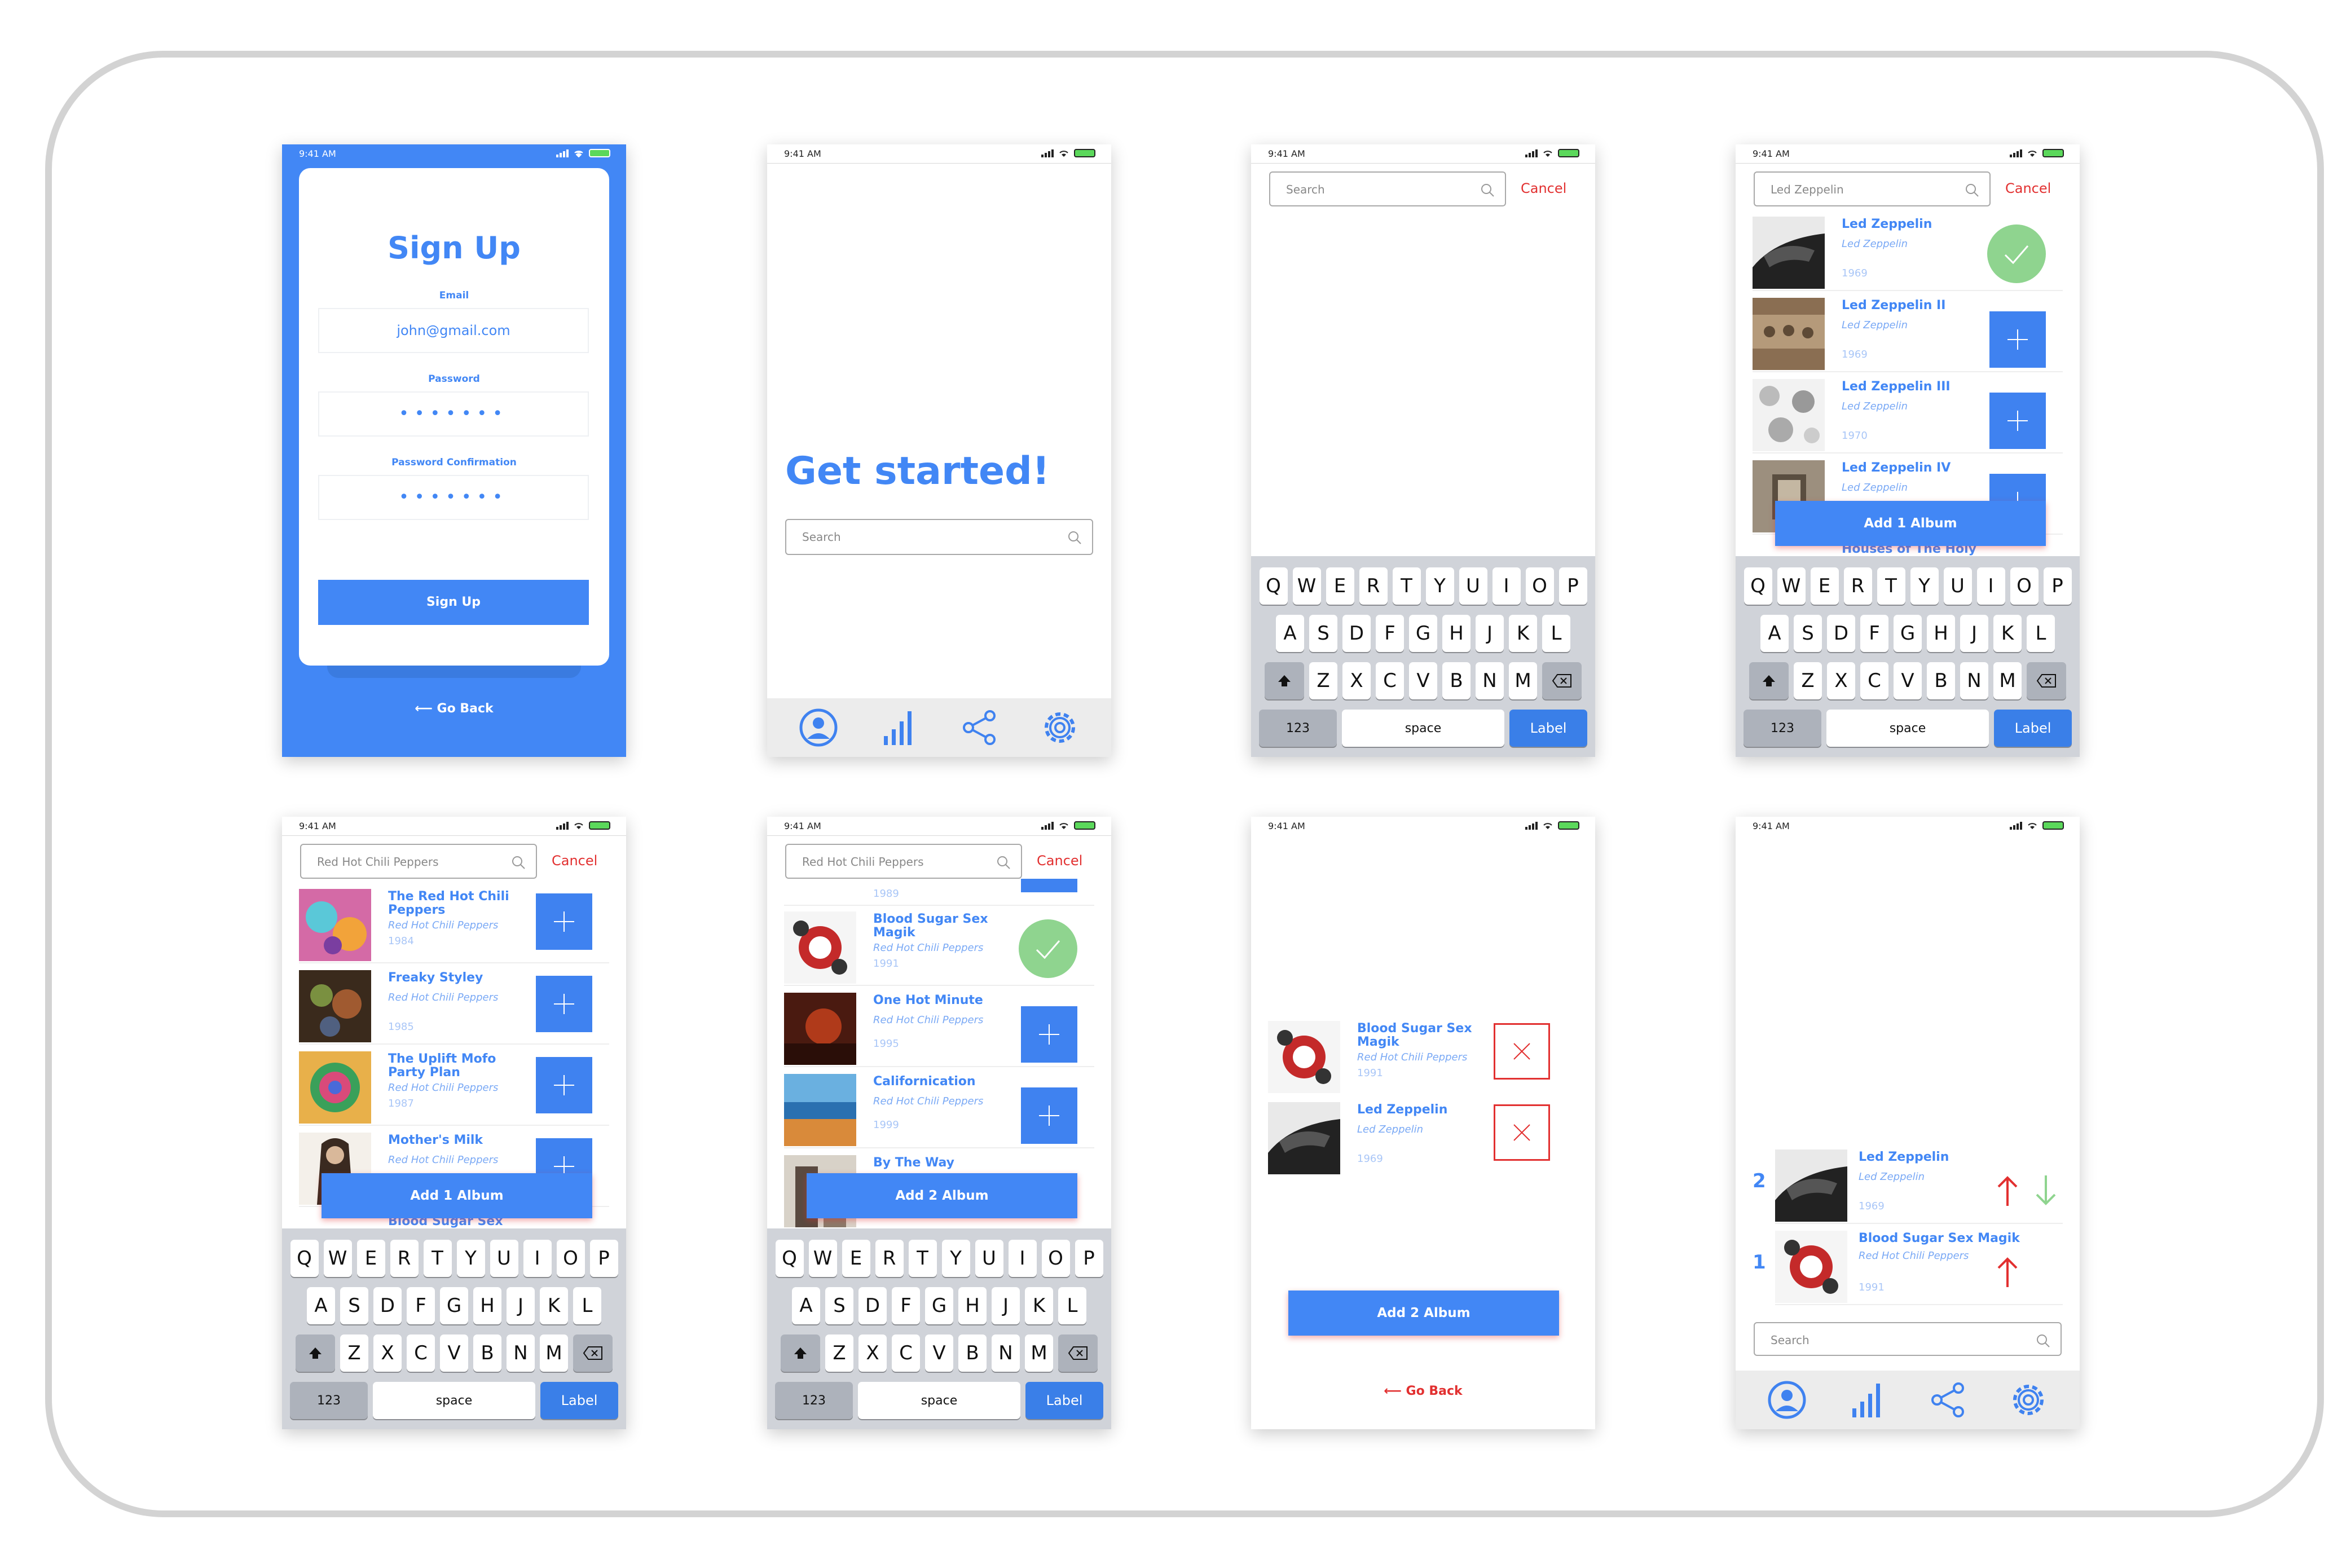 The height and width of the screenshot is (1568, 2351). I want to click on list-item: 1989, so click(939, 892).